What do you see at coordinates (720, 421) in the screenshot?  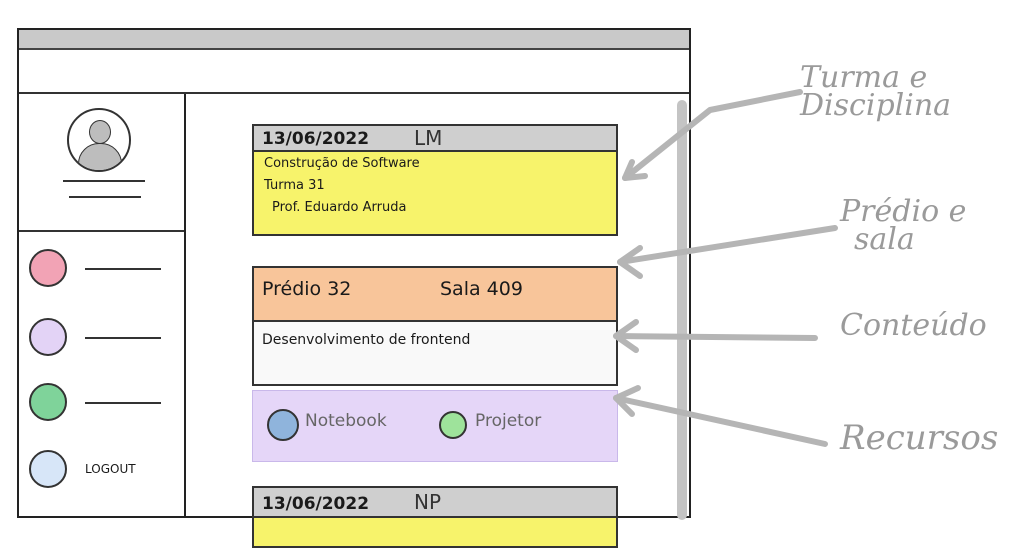 I see `arrow-recursos` at bounding box center [720, 421].